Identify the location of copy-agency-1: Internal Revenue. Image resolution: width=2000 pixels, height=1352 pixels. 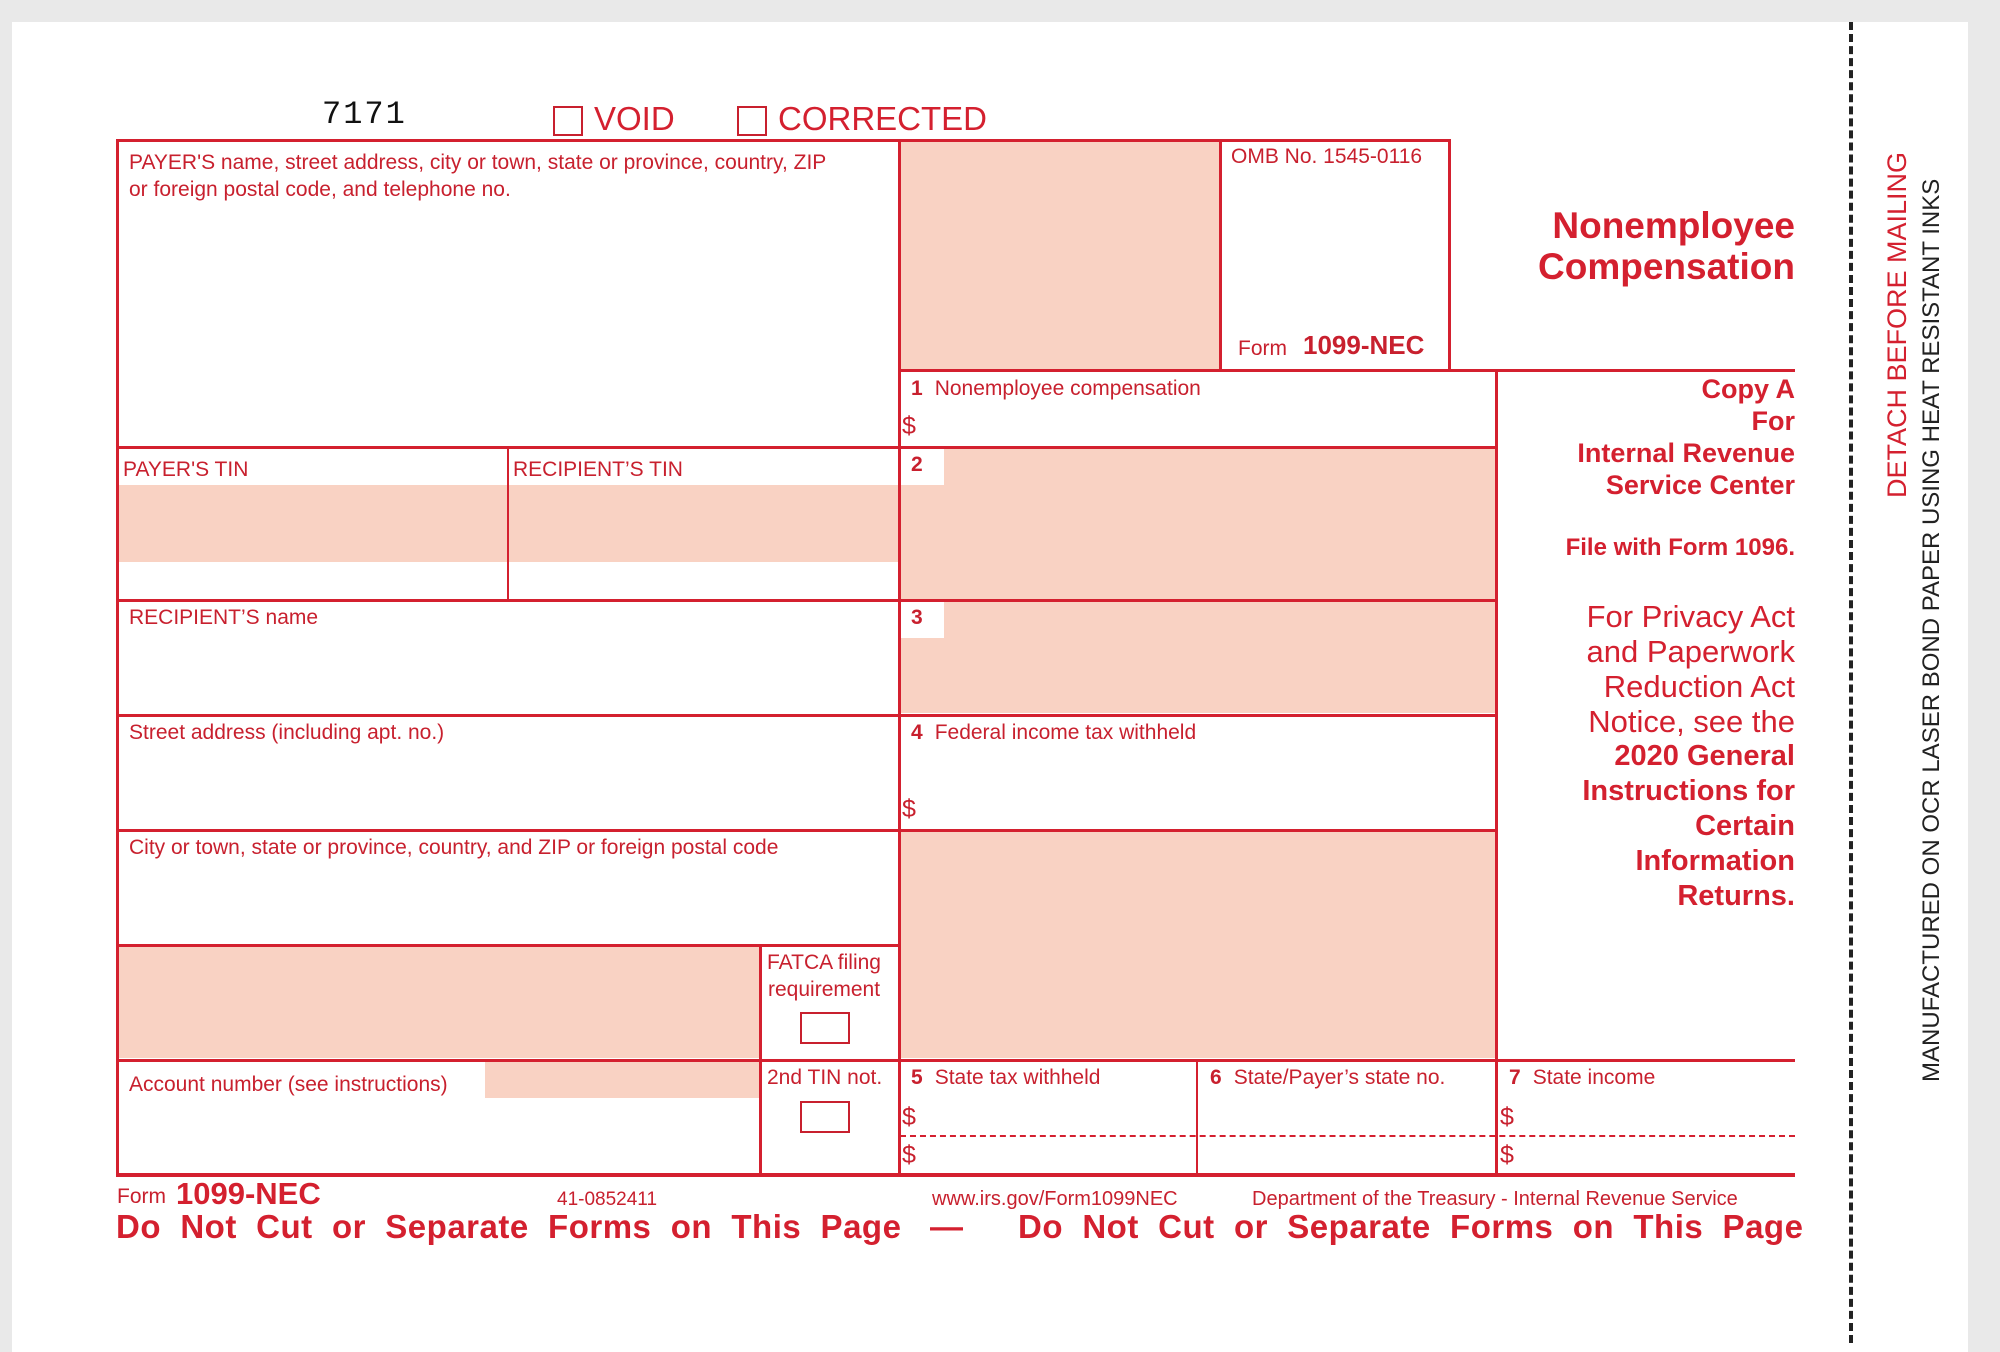
(1686, 453).